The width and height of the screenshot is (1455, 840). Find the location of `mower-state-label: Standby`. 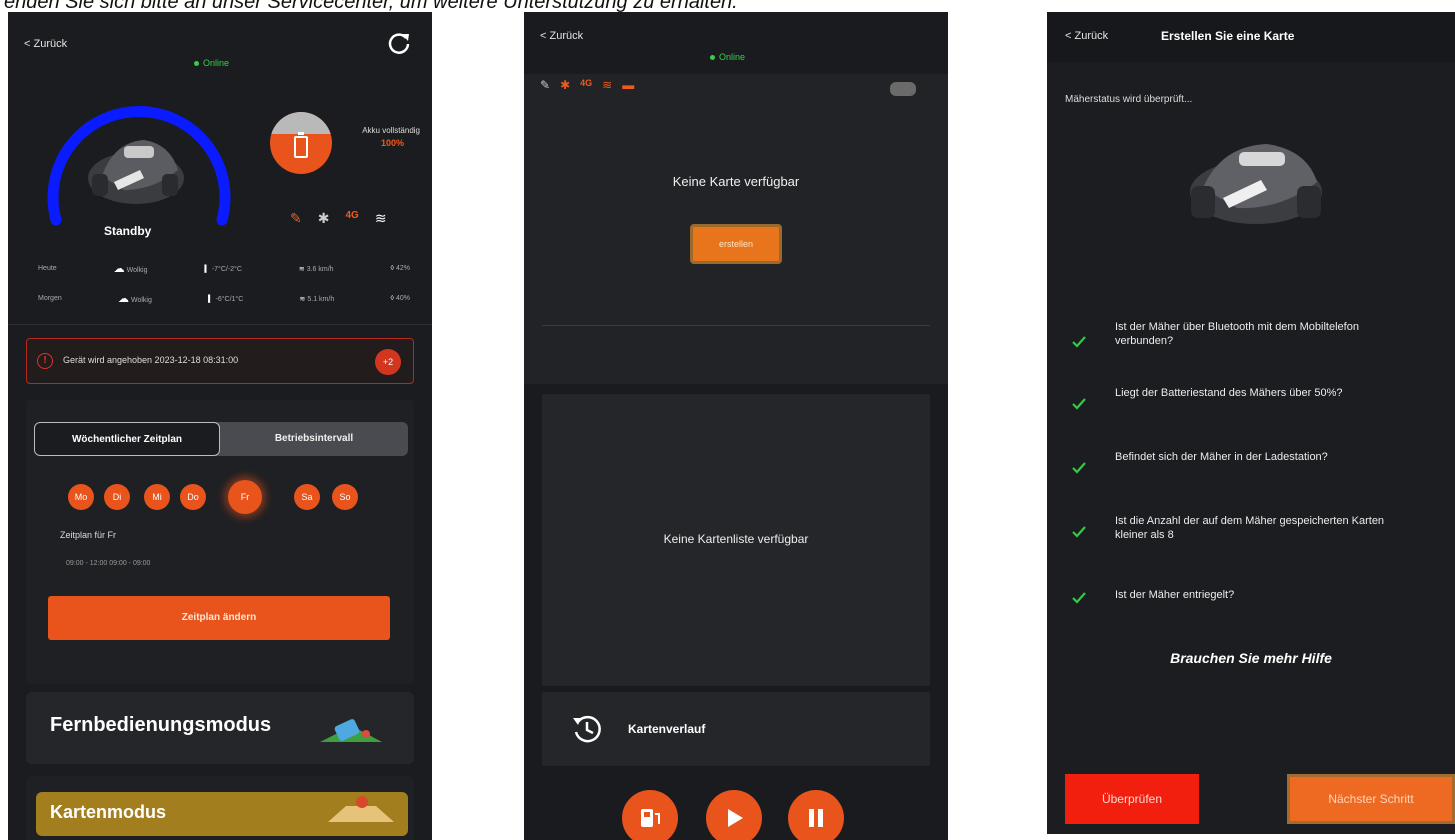

mower-state-label: Standby is located at coordinates (128, 231).